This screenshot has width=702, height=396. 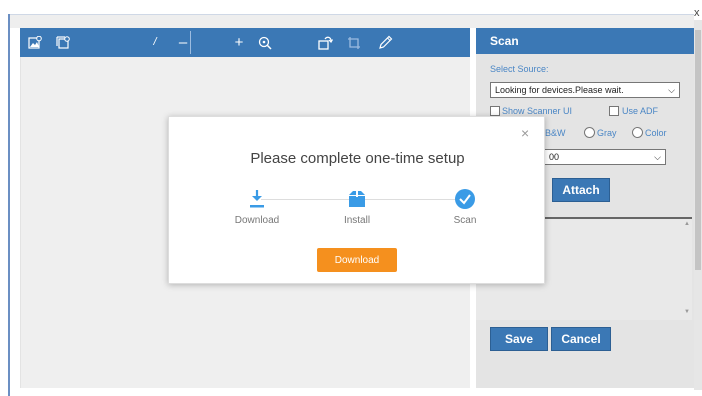 What do you see at coordinates (9, 205) in the screenshot?
I see `window-frame-left` at bounding box center [9, 205].